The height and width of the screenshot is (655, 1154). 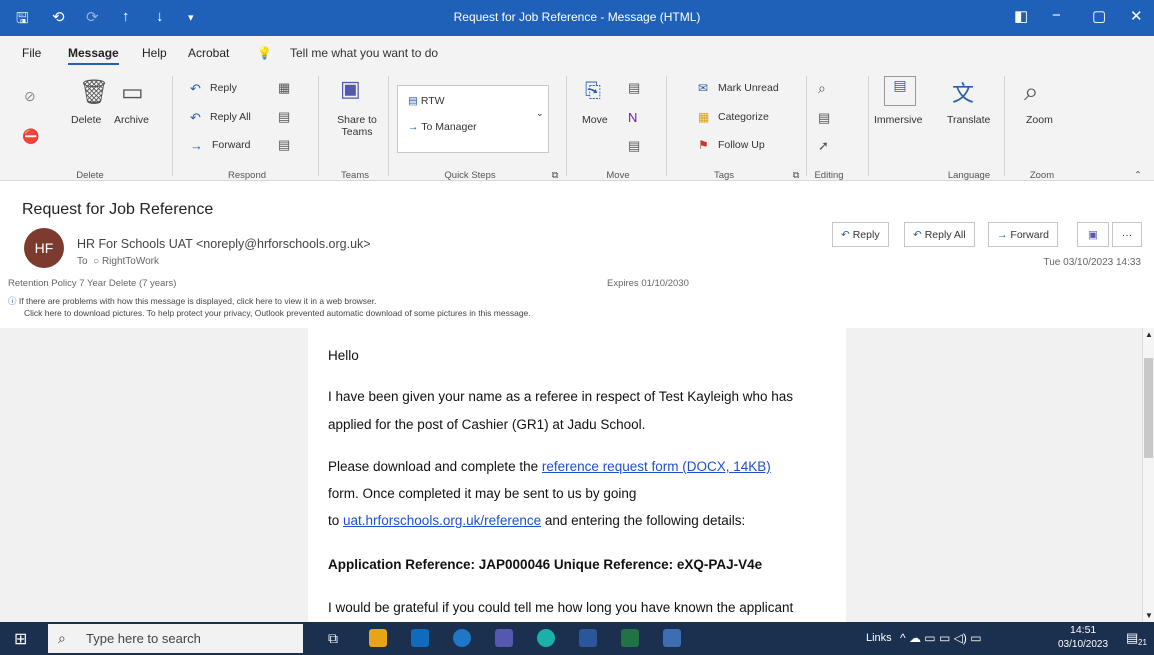 What do you see at coordinates (473, 119) in the screenshot?
I see `quick-steps-gallery: ▤ RTW → To Manager` at bounding box center [473, 119].